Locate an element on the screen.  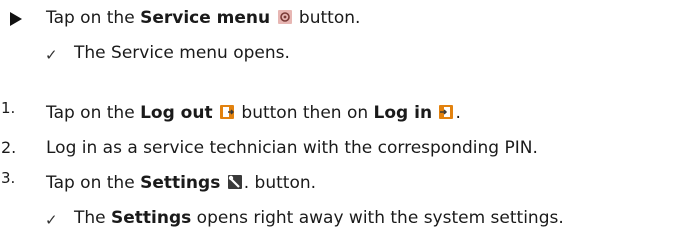
step-text: Tap on the Settings . button. is located at coordinates (181, 183).